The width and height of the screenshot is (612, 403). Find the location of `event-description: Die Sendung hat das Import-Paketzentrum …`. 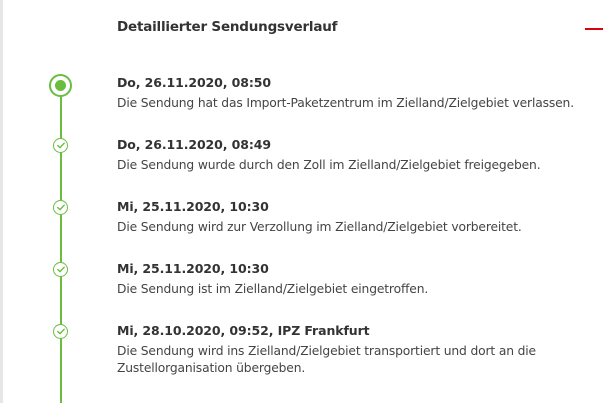

event-description: Die Sendung hat das Import-Paketzentrum … is located at coordinates (345, 103).